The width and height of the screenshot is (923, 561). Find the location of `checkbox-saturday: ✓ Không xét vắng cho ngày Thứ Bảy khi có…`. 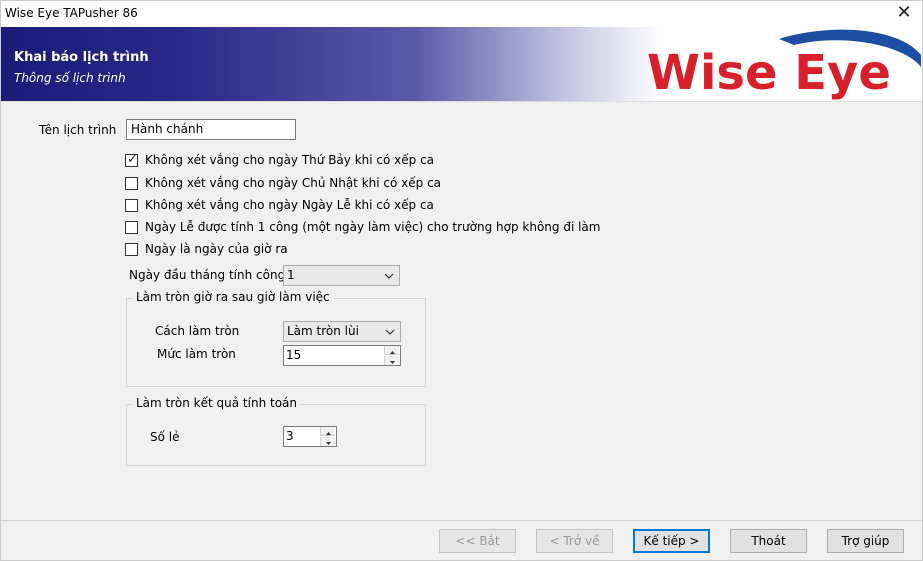

checkbox-saturday: ✓ Không xét vắng cho ngày Thứ Bảy khi có… is located at coordinates (279, 160).